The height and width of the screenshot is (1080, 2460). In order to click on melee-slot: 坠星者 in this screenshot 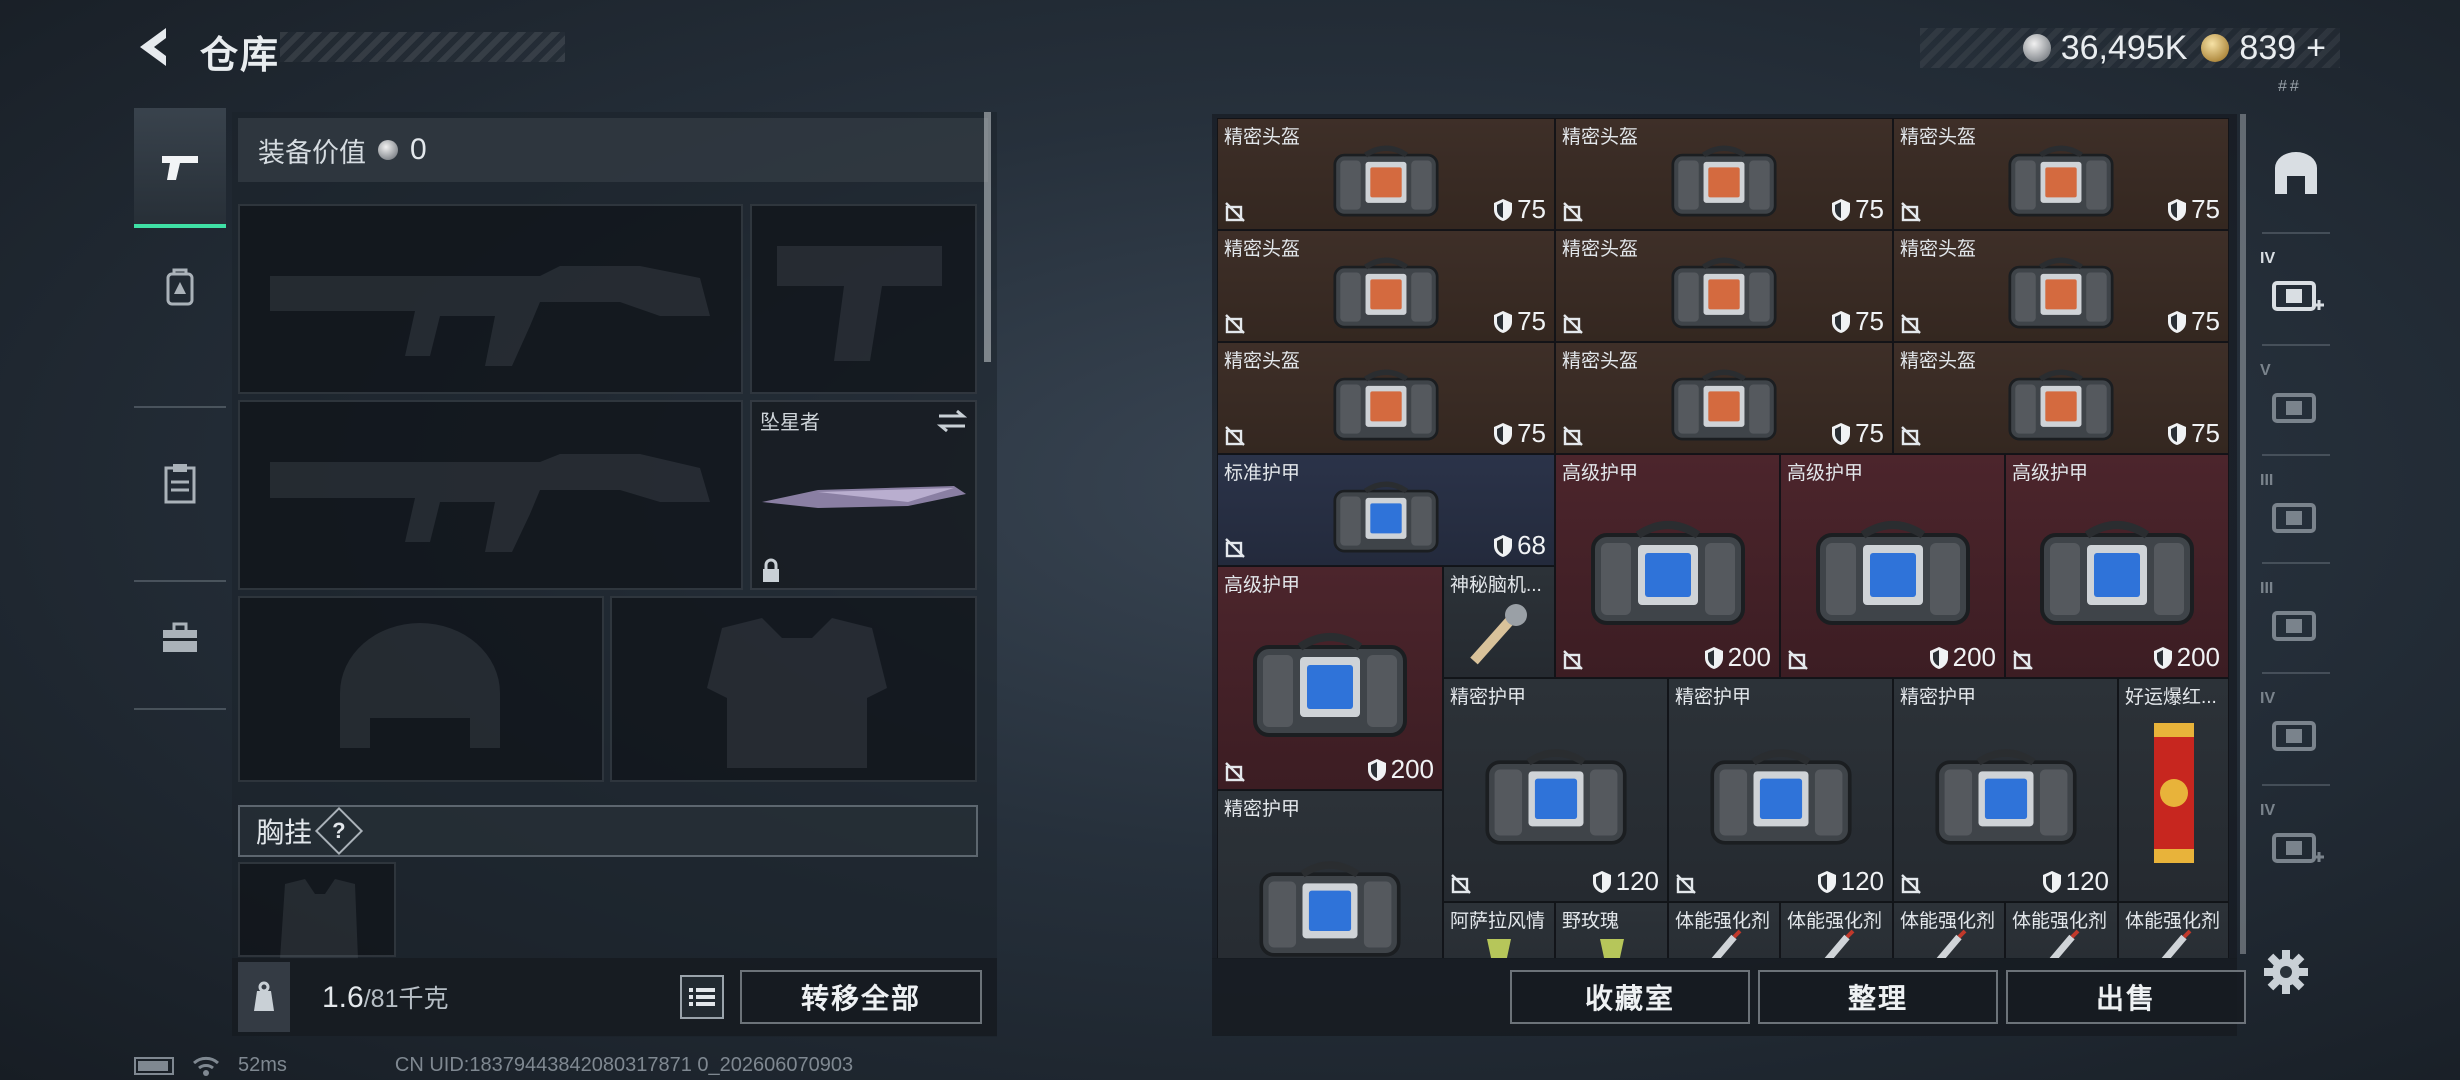, I will do `click(863, 495)`.